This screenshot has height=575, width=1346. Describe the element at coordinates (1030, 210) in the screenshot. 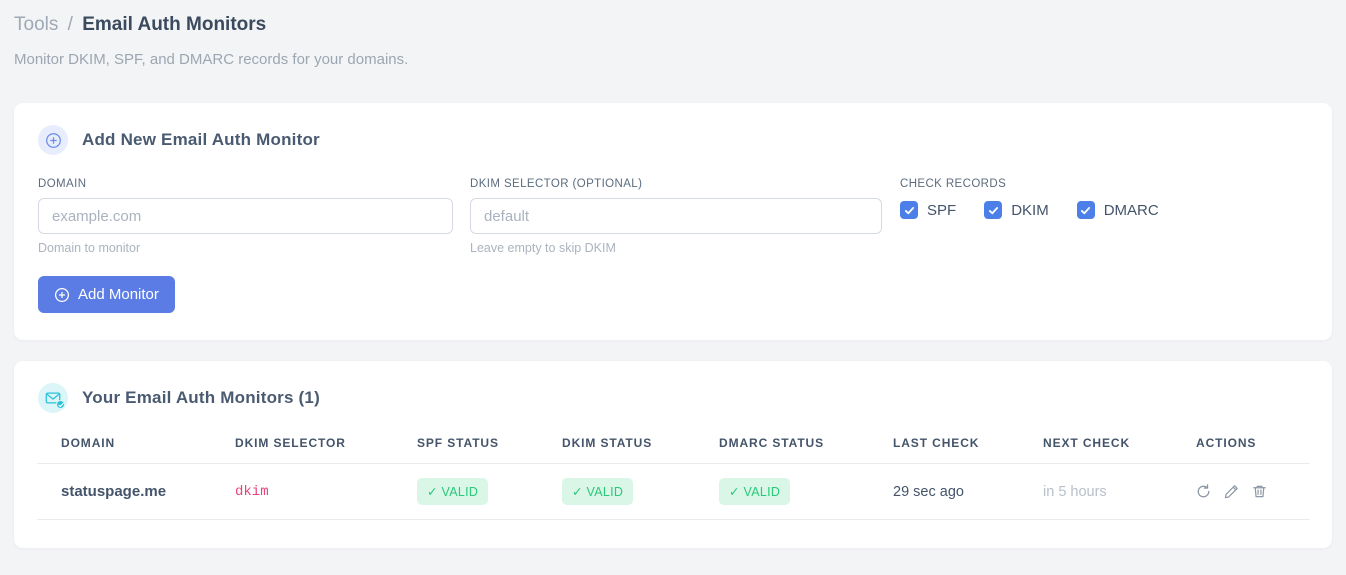

I see `checkbox-dkim-label: DKIM` at that location.